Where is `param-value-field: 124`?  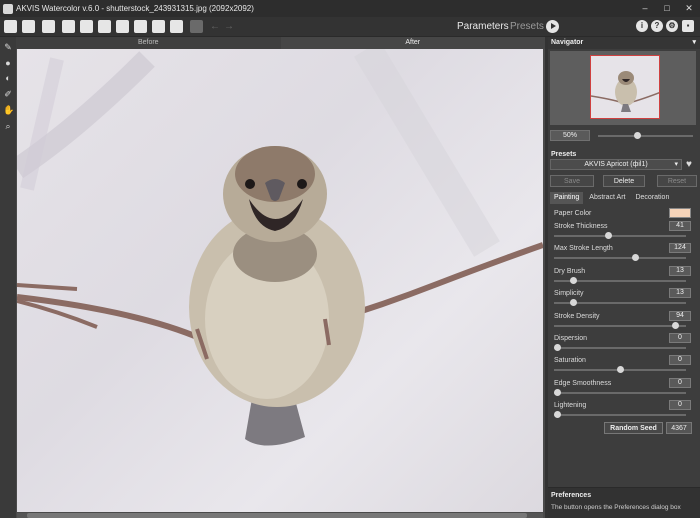
param-value-field: 124 is located at coordinates (680, 248).